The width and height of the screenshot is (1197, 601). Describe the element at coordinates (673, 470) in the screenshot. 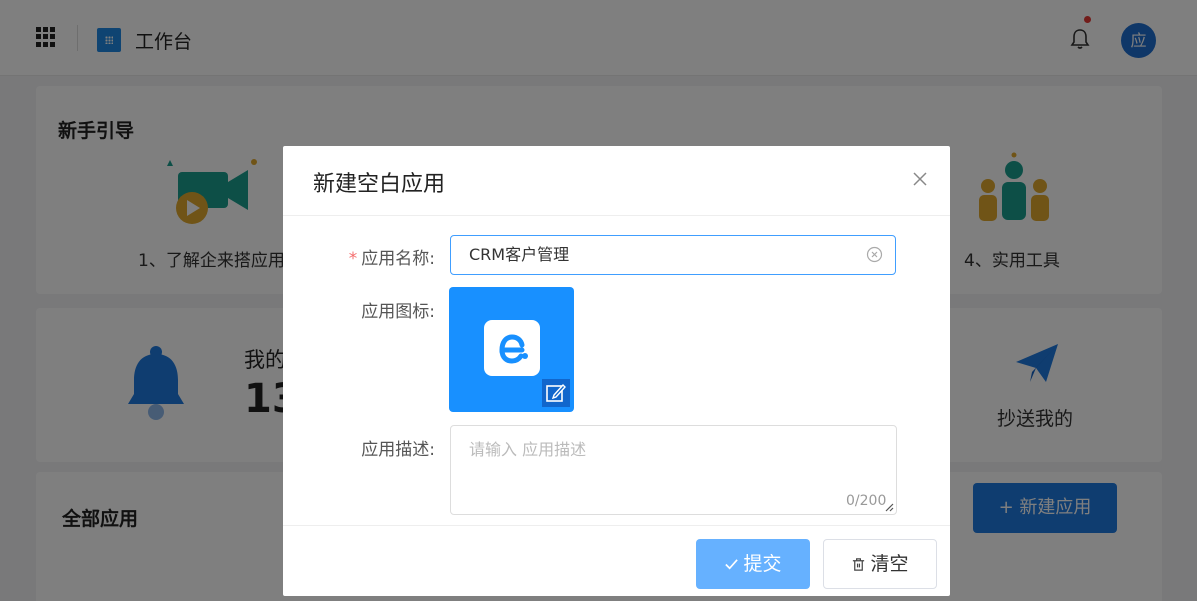

I see `app-desc-input` at that location.